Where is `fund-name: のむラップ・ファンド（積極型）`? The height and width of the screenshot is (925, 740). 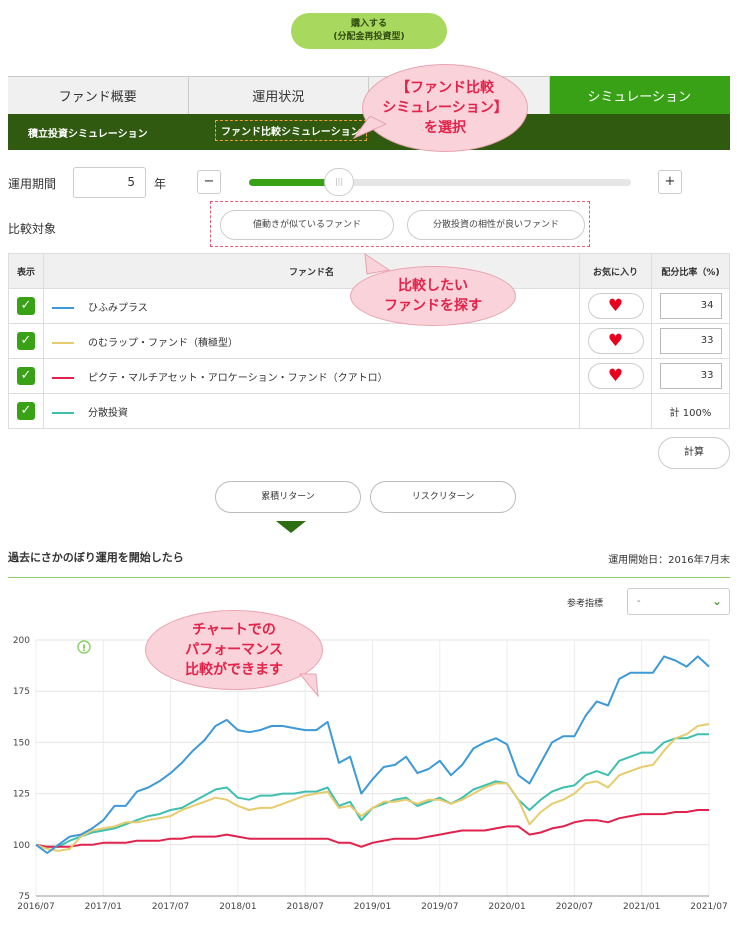 fund-name: のむラップ・ファンド（積極型） is located at coordinates (163, 343).